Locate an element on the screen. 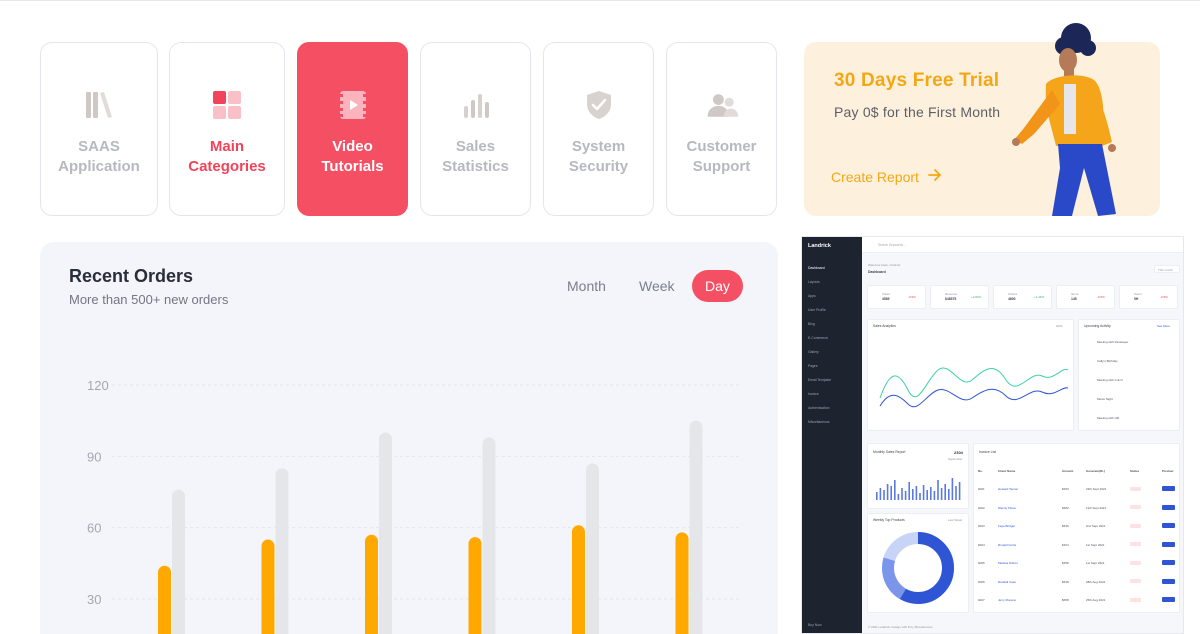  stat-label: Items is located at coordinates (1075, 294).